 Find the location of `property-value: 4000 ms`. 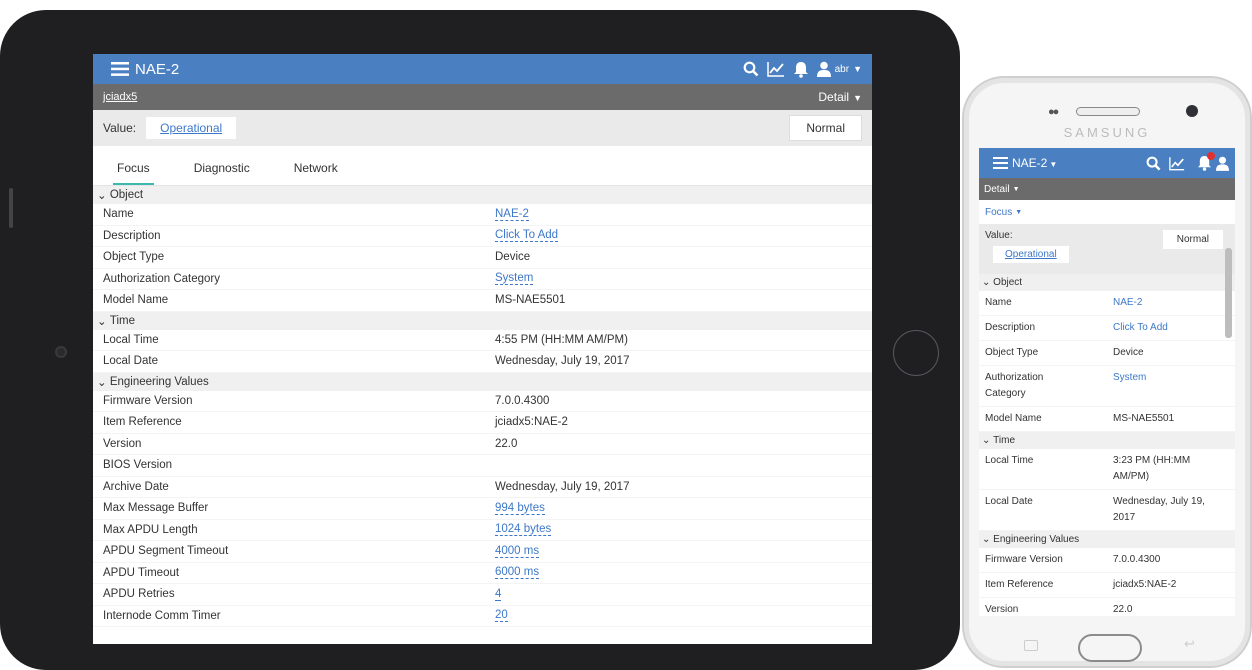

property-value: 4000 ms is located at coordinates (517, 551).